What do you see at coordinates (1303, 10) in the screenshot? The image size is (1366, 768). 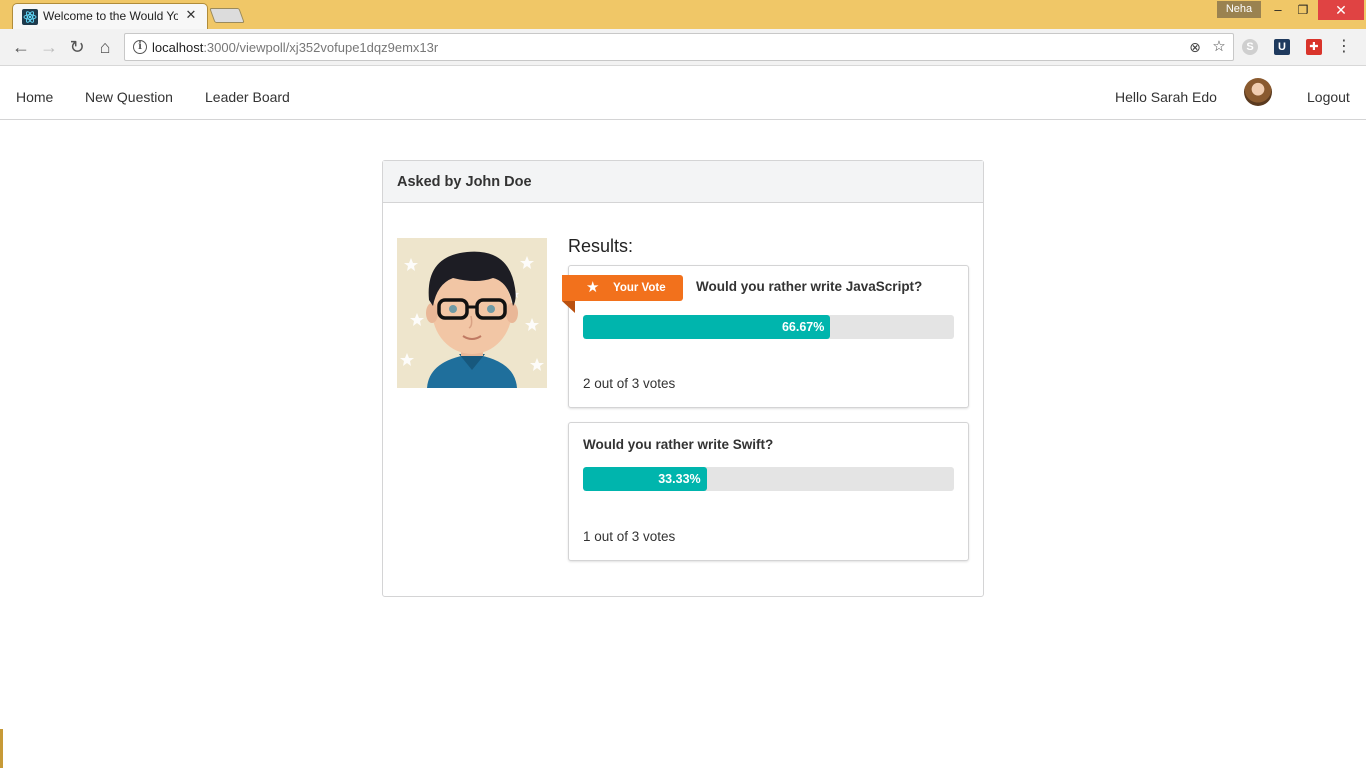 I see `restore-button: ❐` at bounding box center [1303, 10].